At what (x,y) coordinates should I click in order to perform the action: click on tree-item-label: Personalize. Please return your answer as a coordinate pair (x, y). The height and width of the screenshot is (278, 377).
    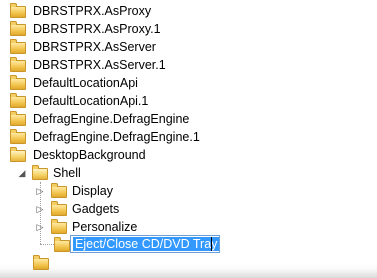
    Looking at the image, I should click on (105, 227).